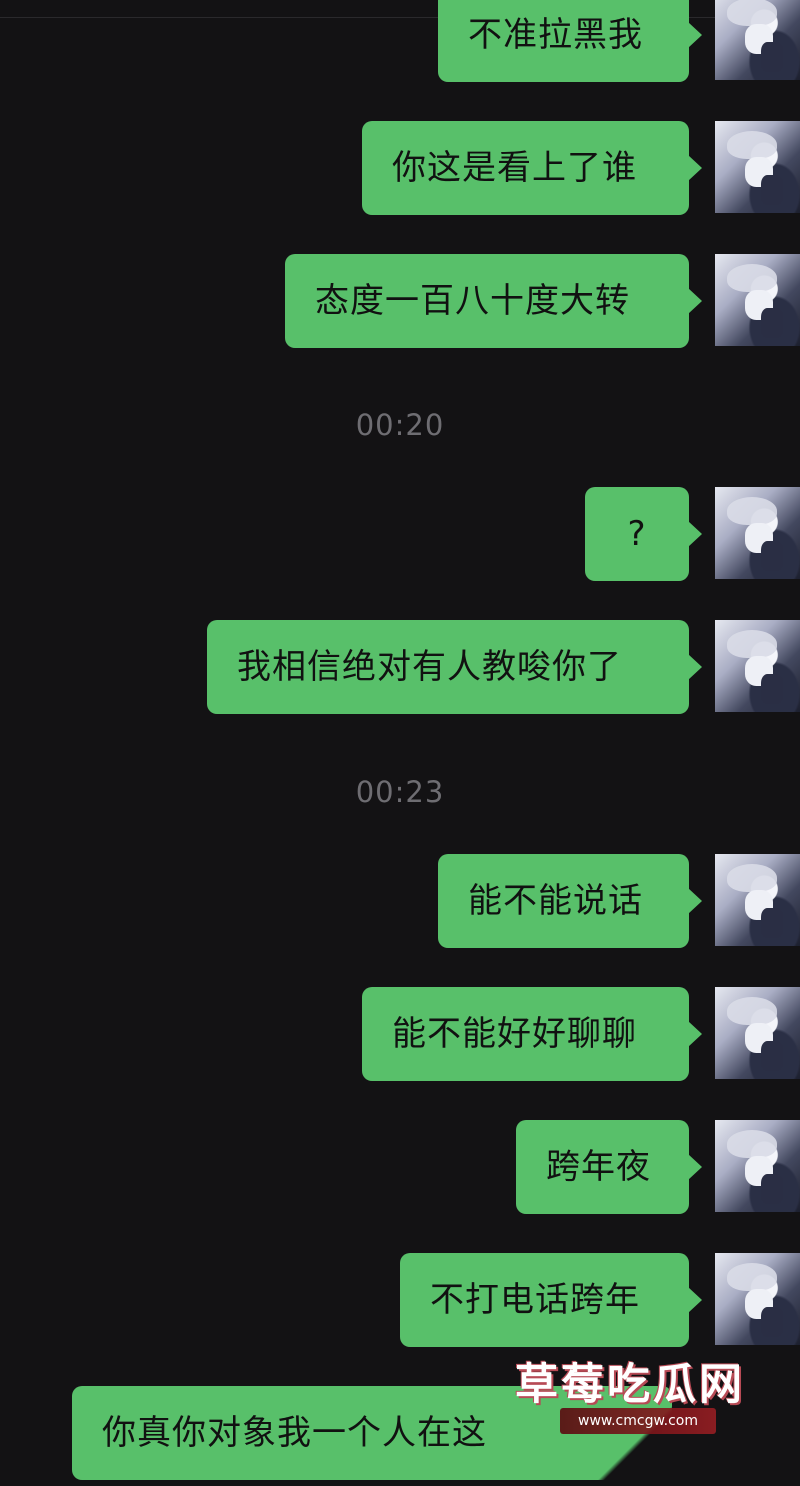 The image size is (800, 1486). What do you see at coordinates (638, 1421) in the screenshot?
I see `watermark-url: www.cmcgw.com` at bounding box center [638, 1421].